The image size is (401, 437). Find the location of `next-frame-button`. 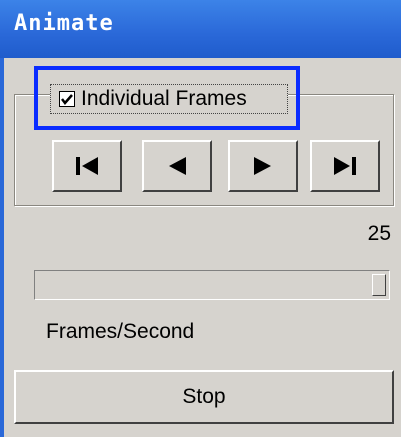

next-frame-button is located at coordinates (263, 166).